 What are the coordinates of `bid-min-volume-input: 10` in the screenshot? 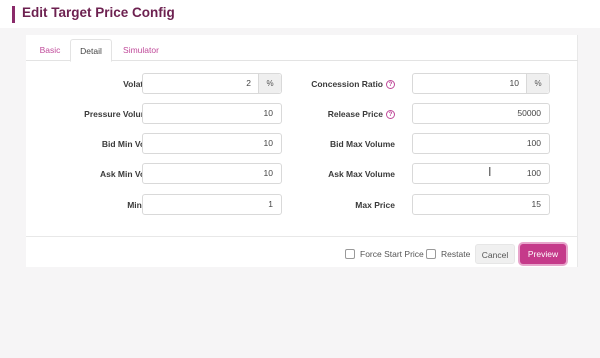 It's located at (212, 143).